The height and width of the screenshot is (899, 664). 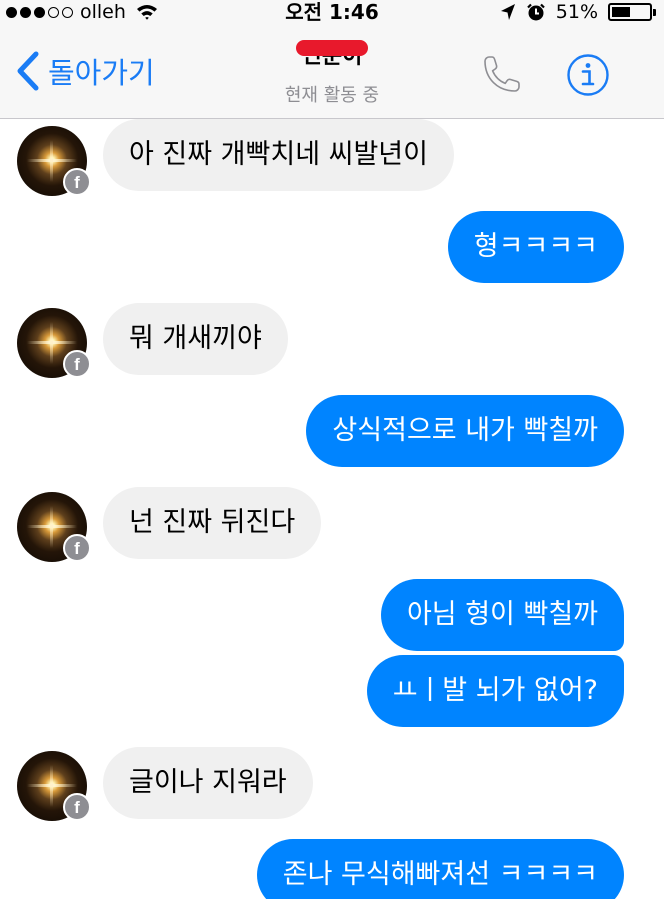 What do you see at coordinates (332, 95) in the screenshot?
I see `active-status: 현재 활동 중` at bounding box center [332, 95].